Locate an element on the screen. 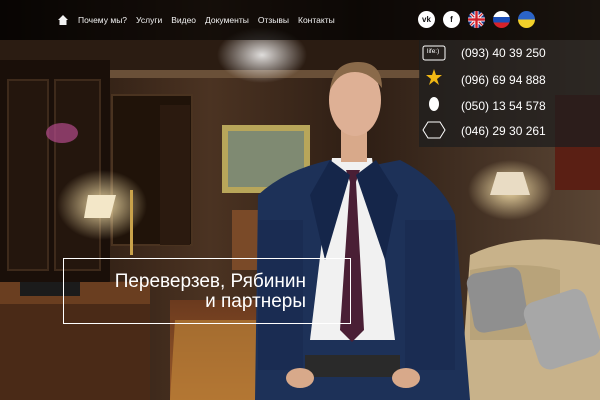  firm-title-box: Переверзев, Рябинин и партнеры is located at coordinates (207, 291).